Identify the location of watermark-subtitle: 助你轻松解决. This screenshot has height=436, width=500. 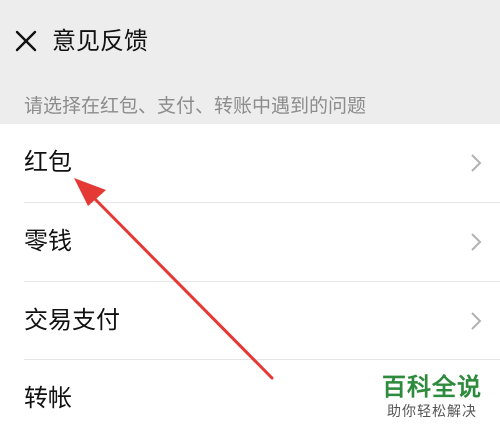
(432, 412).